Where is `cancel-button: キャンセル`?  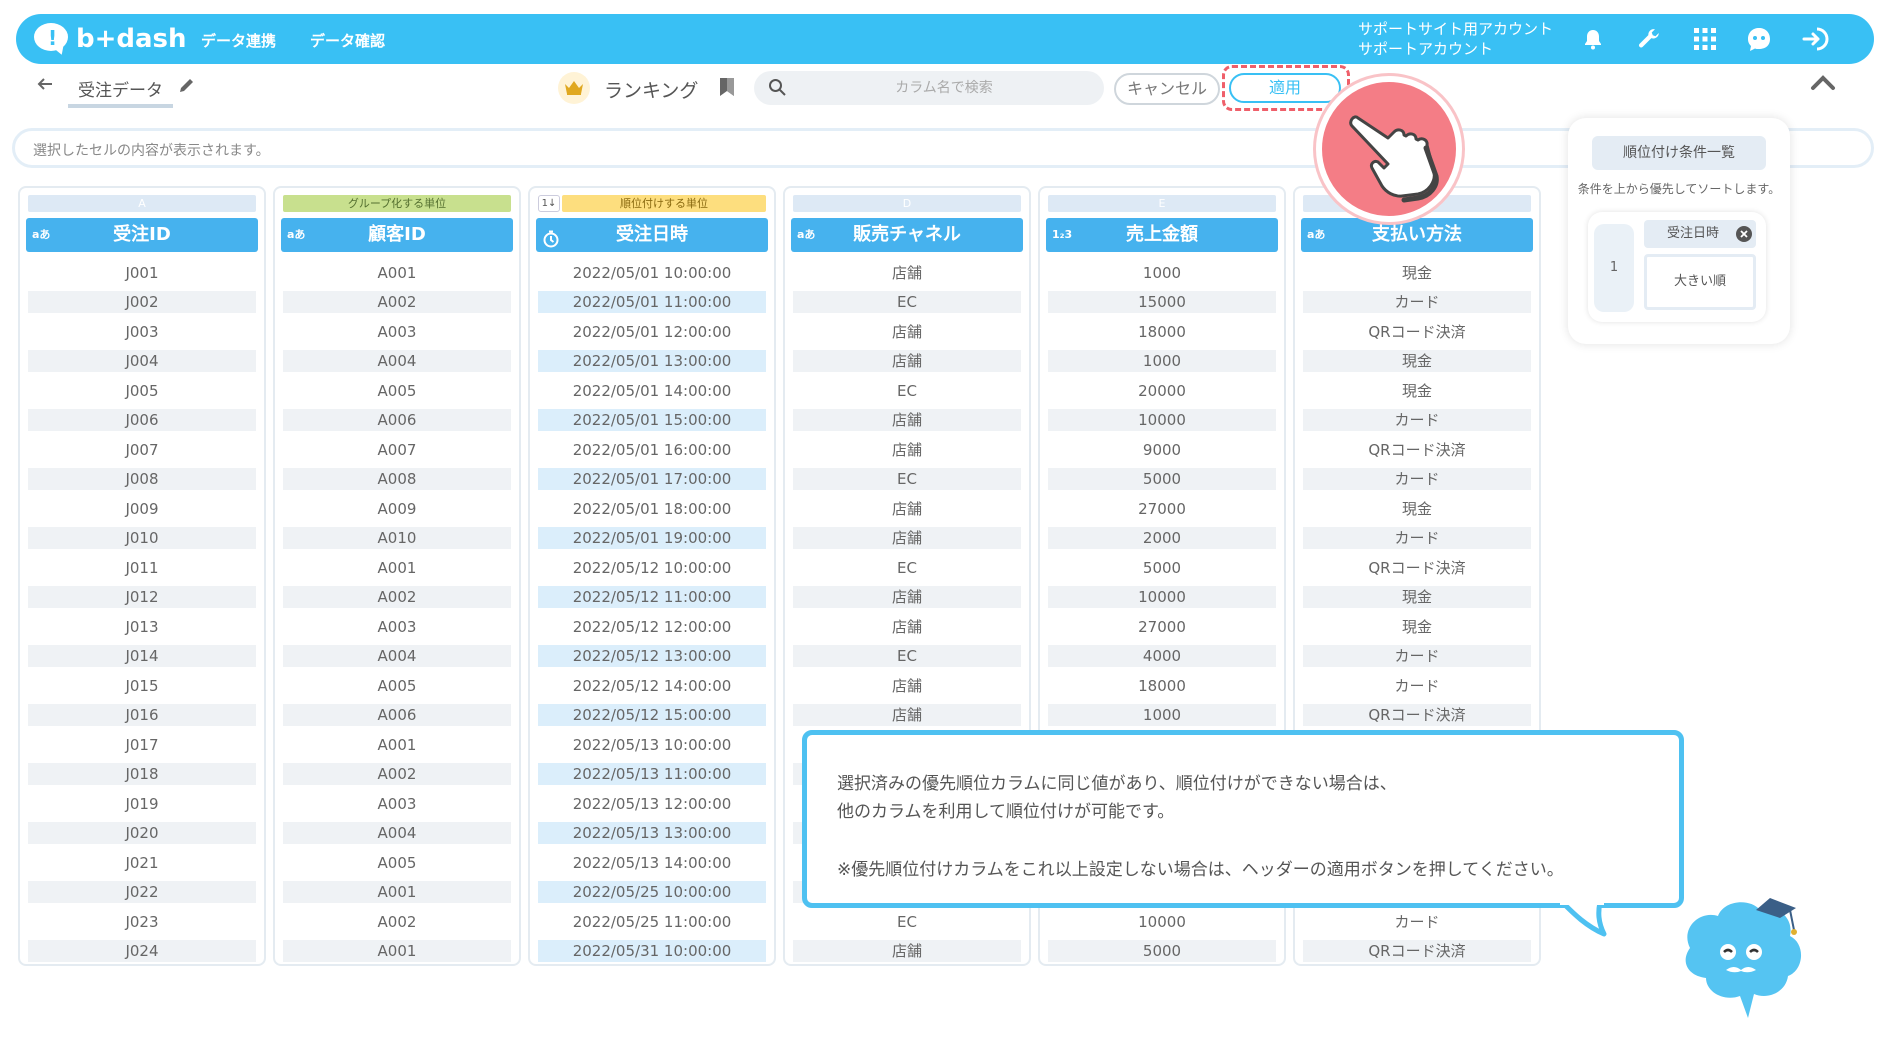
cancel-button: キャンセル is located at coordinates (1167, 89).